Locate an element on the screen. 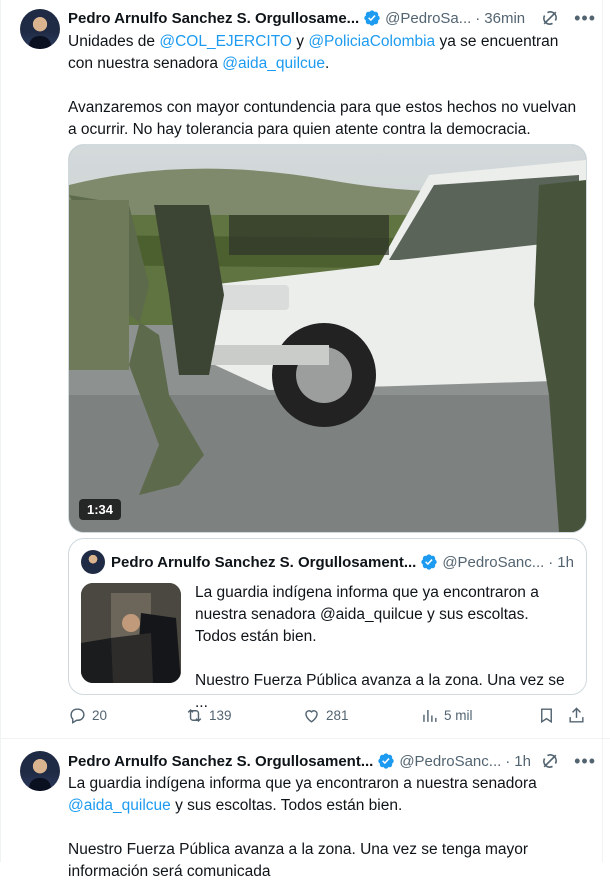  repost-button: 139 is located at coordinates (208, 715).